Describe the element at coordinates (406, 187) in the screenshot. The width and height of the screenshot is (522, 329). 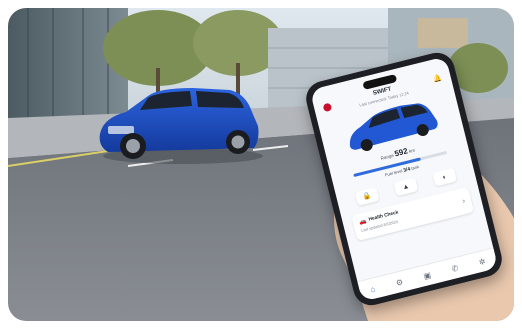
I see `hazard-icon: ▲` at that location.